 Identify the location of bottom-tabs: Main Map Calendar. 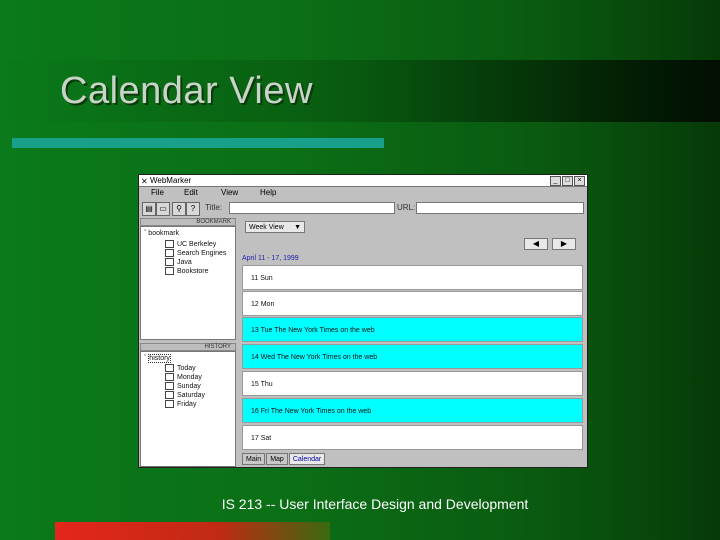
(284, 459).